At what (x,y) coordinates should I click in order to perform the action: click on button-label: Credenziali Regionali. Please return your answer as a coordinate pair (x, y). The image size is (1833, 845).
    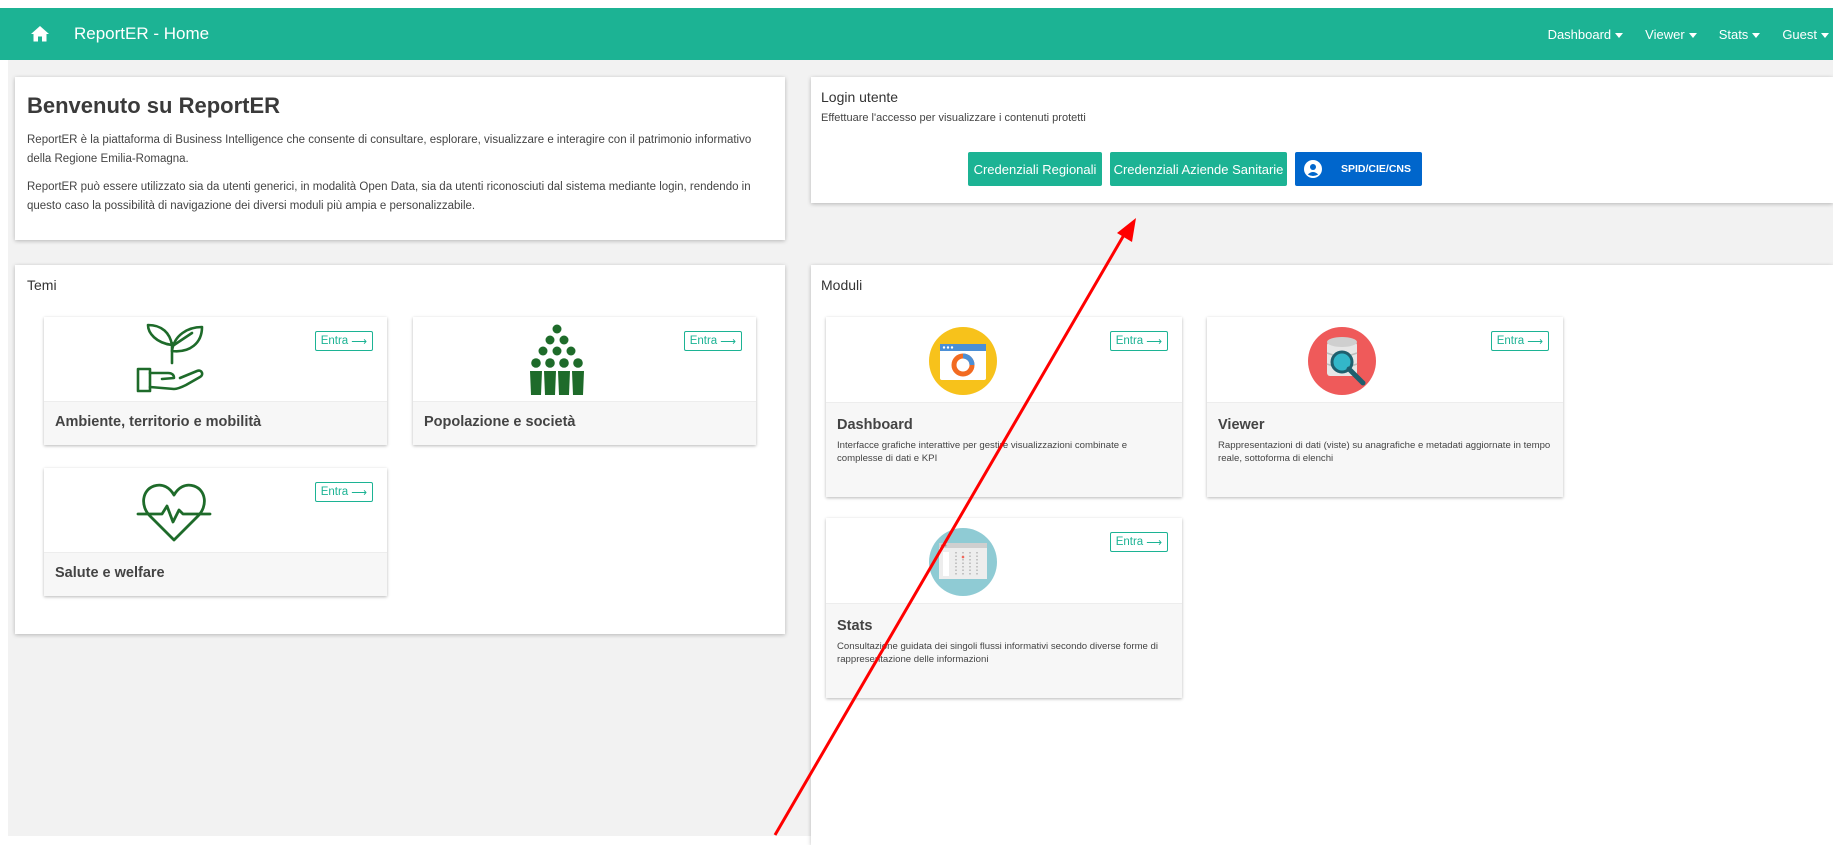
    Looking at the image, I should click on (1035, 169).